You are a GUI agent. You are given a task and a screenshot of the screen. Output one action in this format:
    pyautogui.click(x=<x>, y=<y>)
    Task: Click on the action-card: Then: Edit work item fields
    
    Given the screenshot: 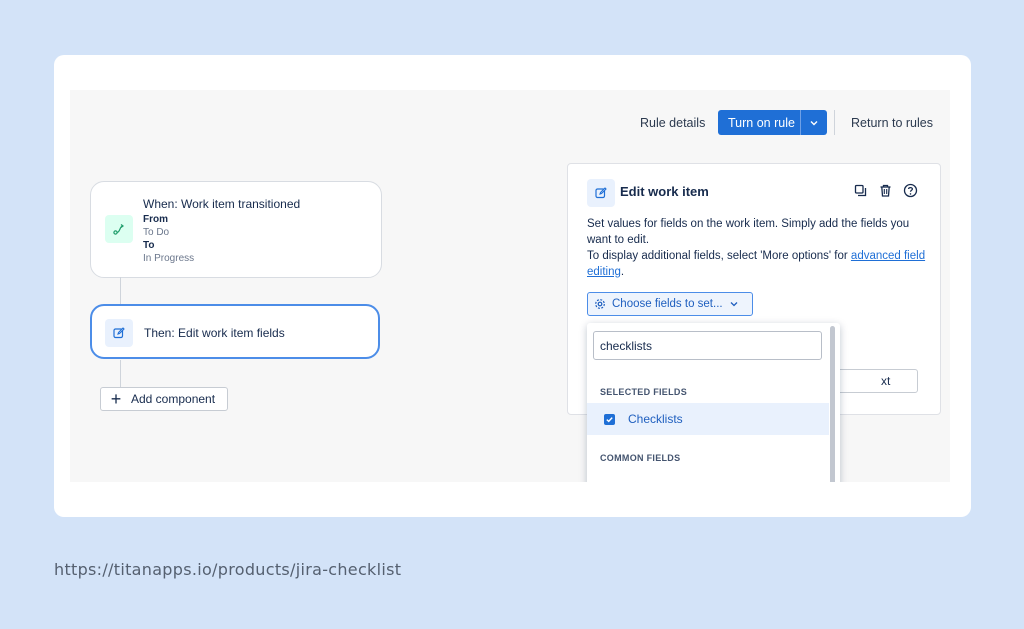 What is the action you would take?
    pyautogui.click(x=235, y=331)
    